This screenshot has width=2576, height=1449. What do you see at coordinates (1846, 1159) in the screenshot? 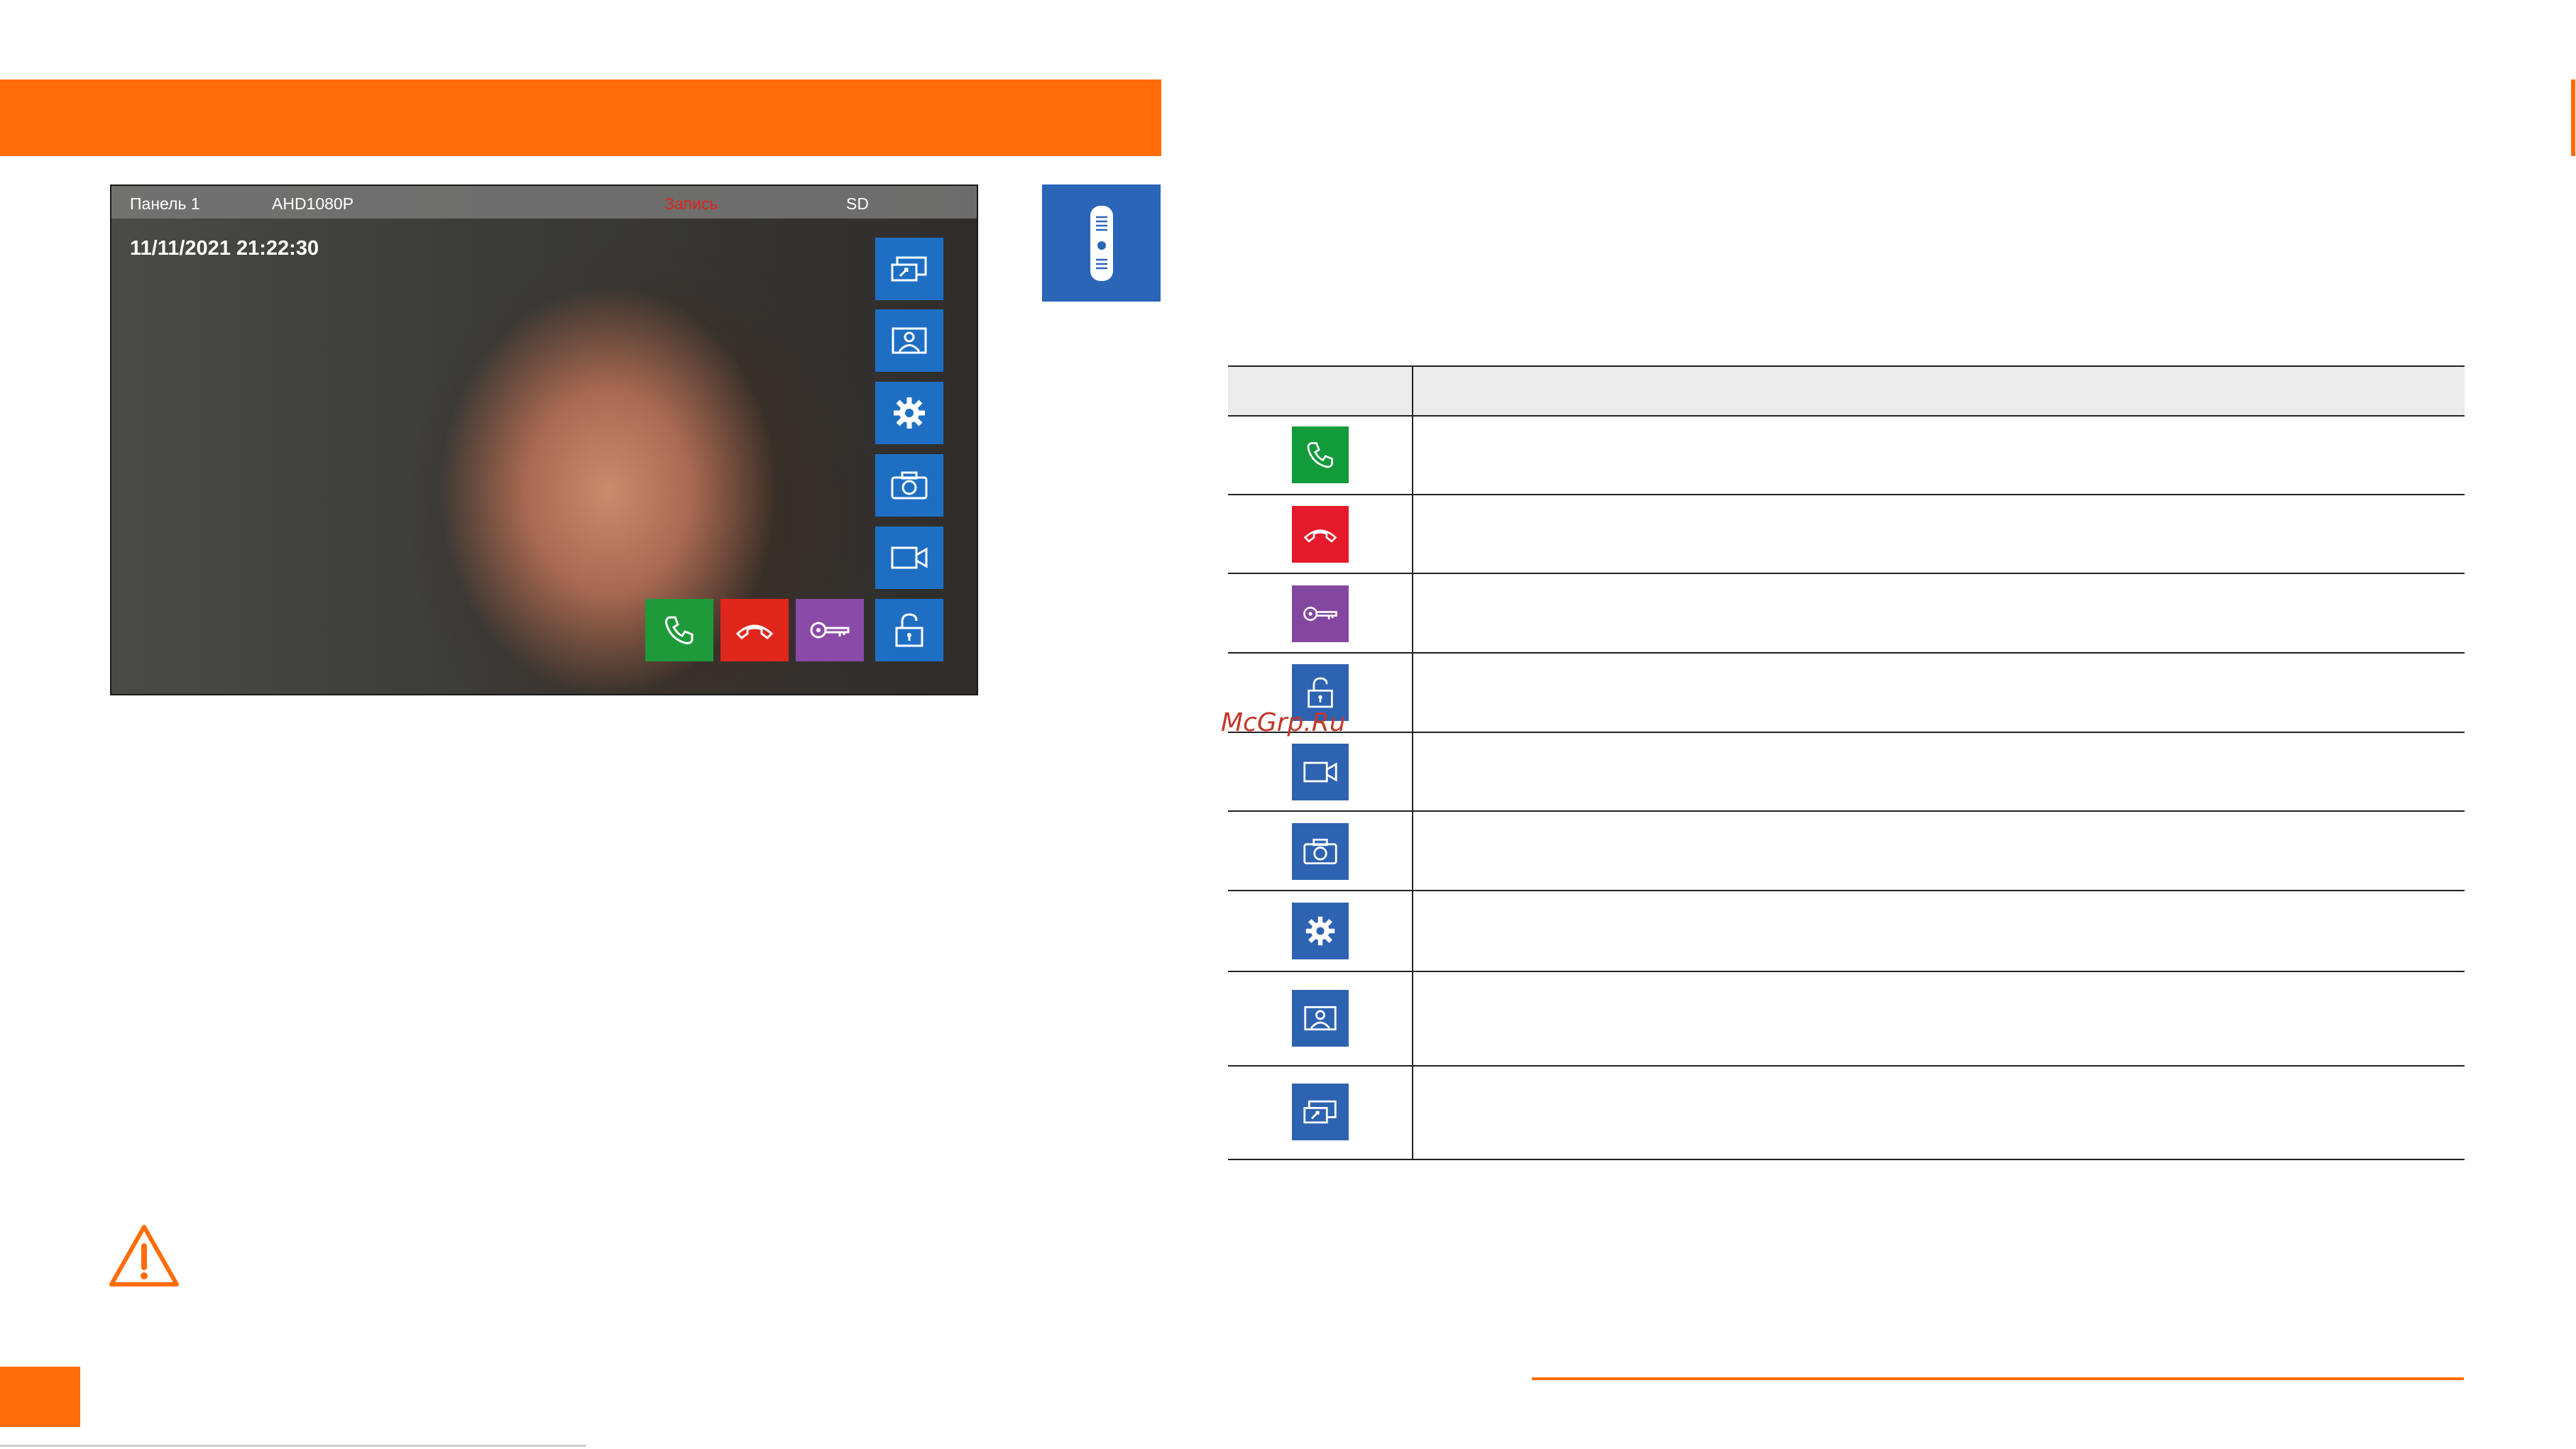
I see `table-bottom-rule` at bounding box center [1846, 1159].